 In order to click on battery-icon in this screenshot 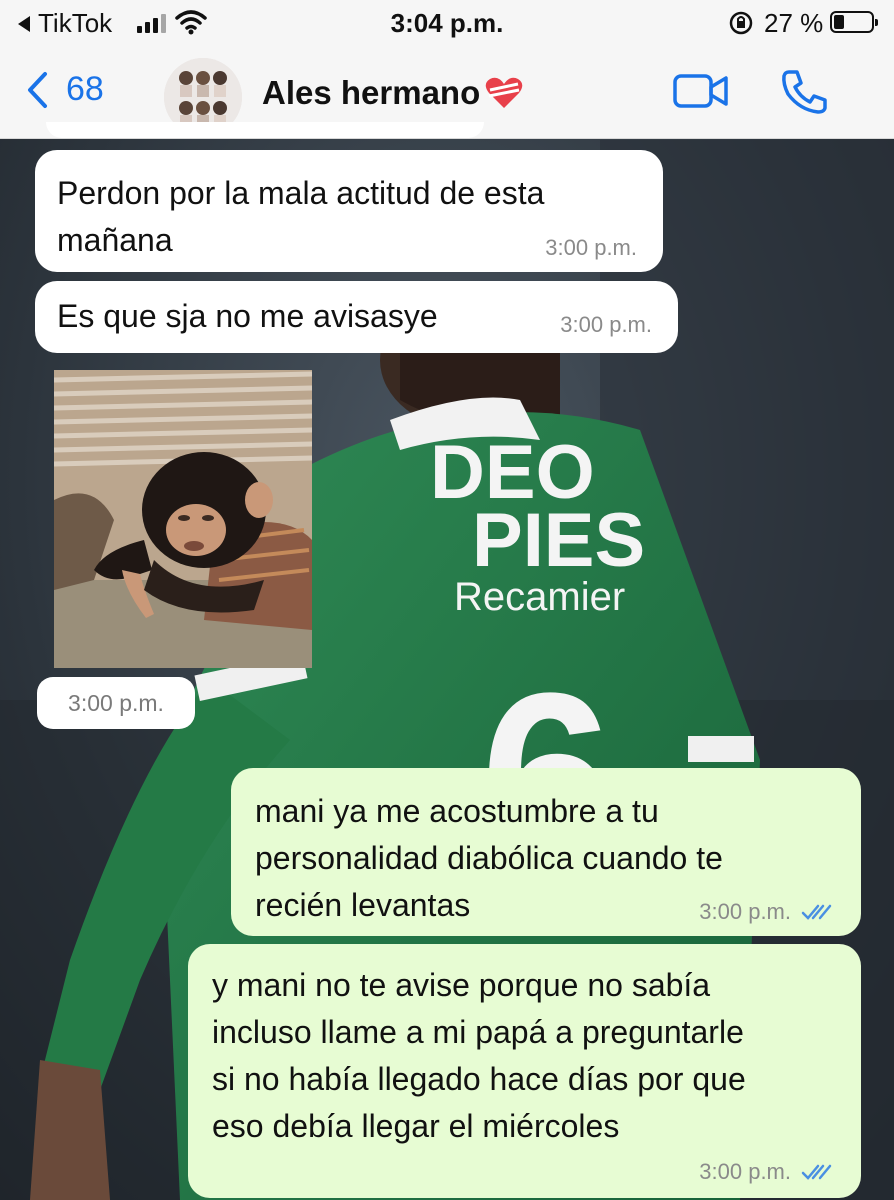, I will do `click(854, 22)`.